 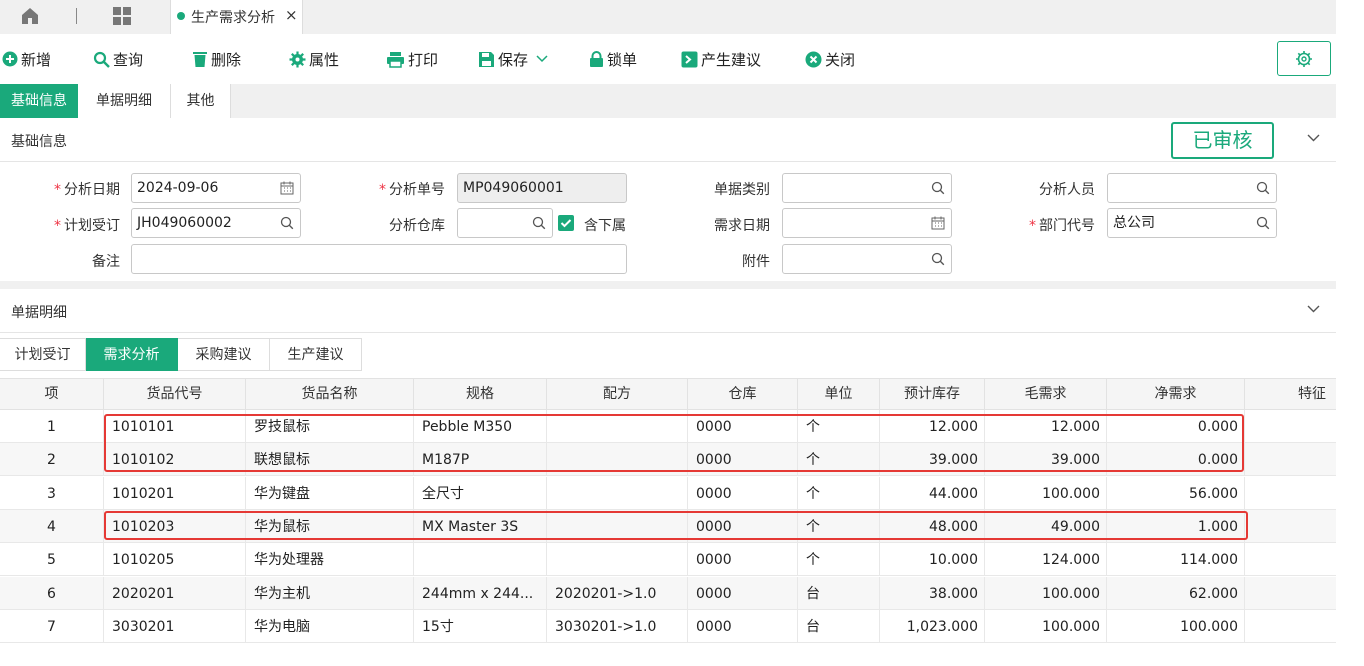 What do you see at coordinates (175, 593) in the screenshot?
I see `cell-code: 2020201` at bounding box center [175, 593].